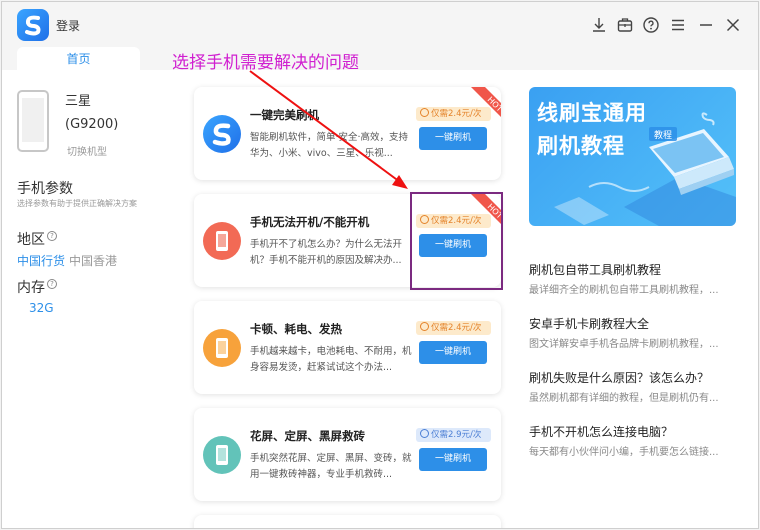 This screenshot has width=760, height=530. I want to click on annotation-arrow, so click(328, 129).